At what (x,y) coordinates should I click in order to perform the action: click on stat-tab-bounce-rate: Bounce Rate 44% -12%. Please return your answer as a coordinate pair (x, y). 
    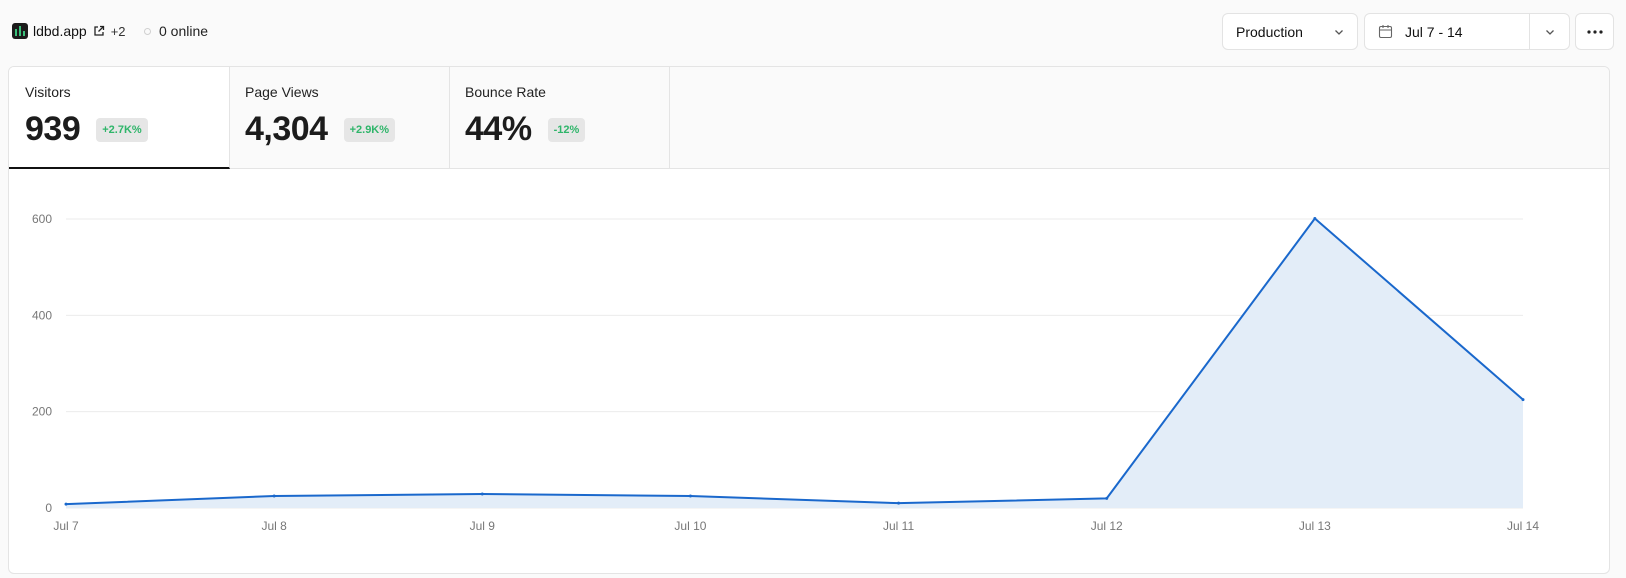
    Looking at the image, I should click on (559, 118).